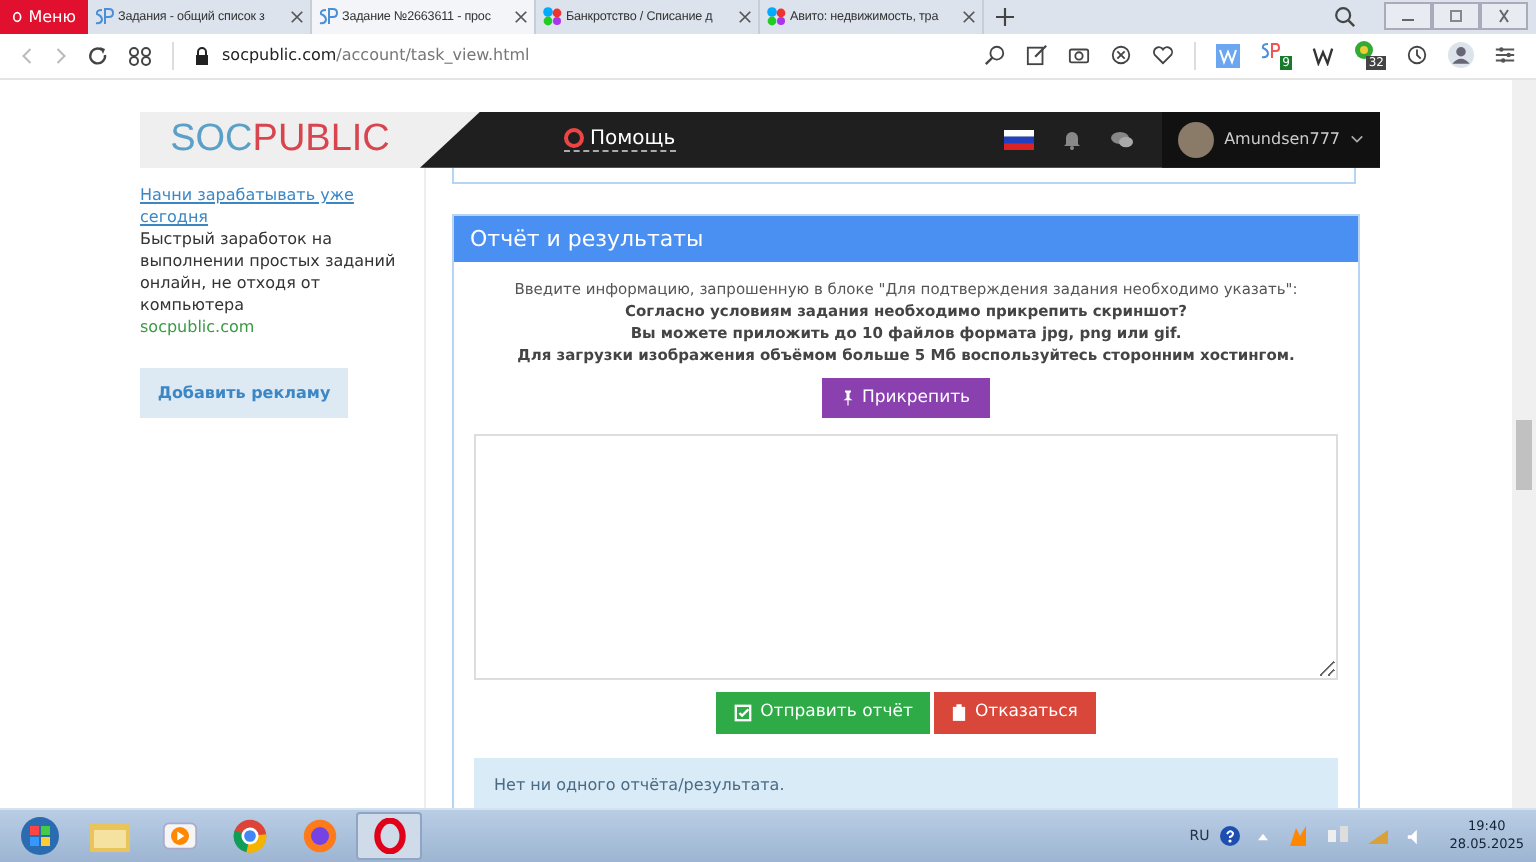 The width and height of the screenshot is (1536, 862). What do you see at coordinates (1323, 55) in the screenshot?
I see `w-letter-icon` at bounding box center [1323, 55].